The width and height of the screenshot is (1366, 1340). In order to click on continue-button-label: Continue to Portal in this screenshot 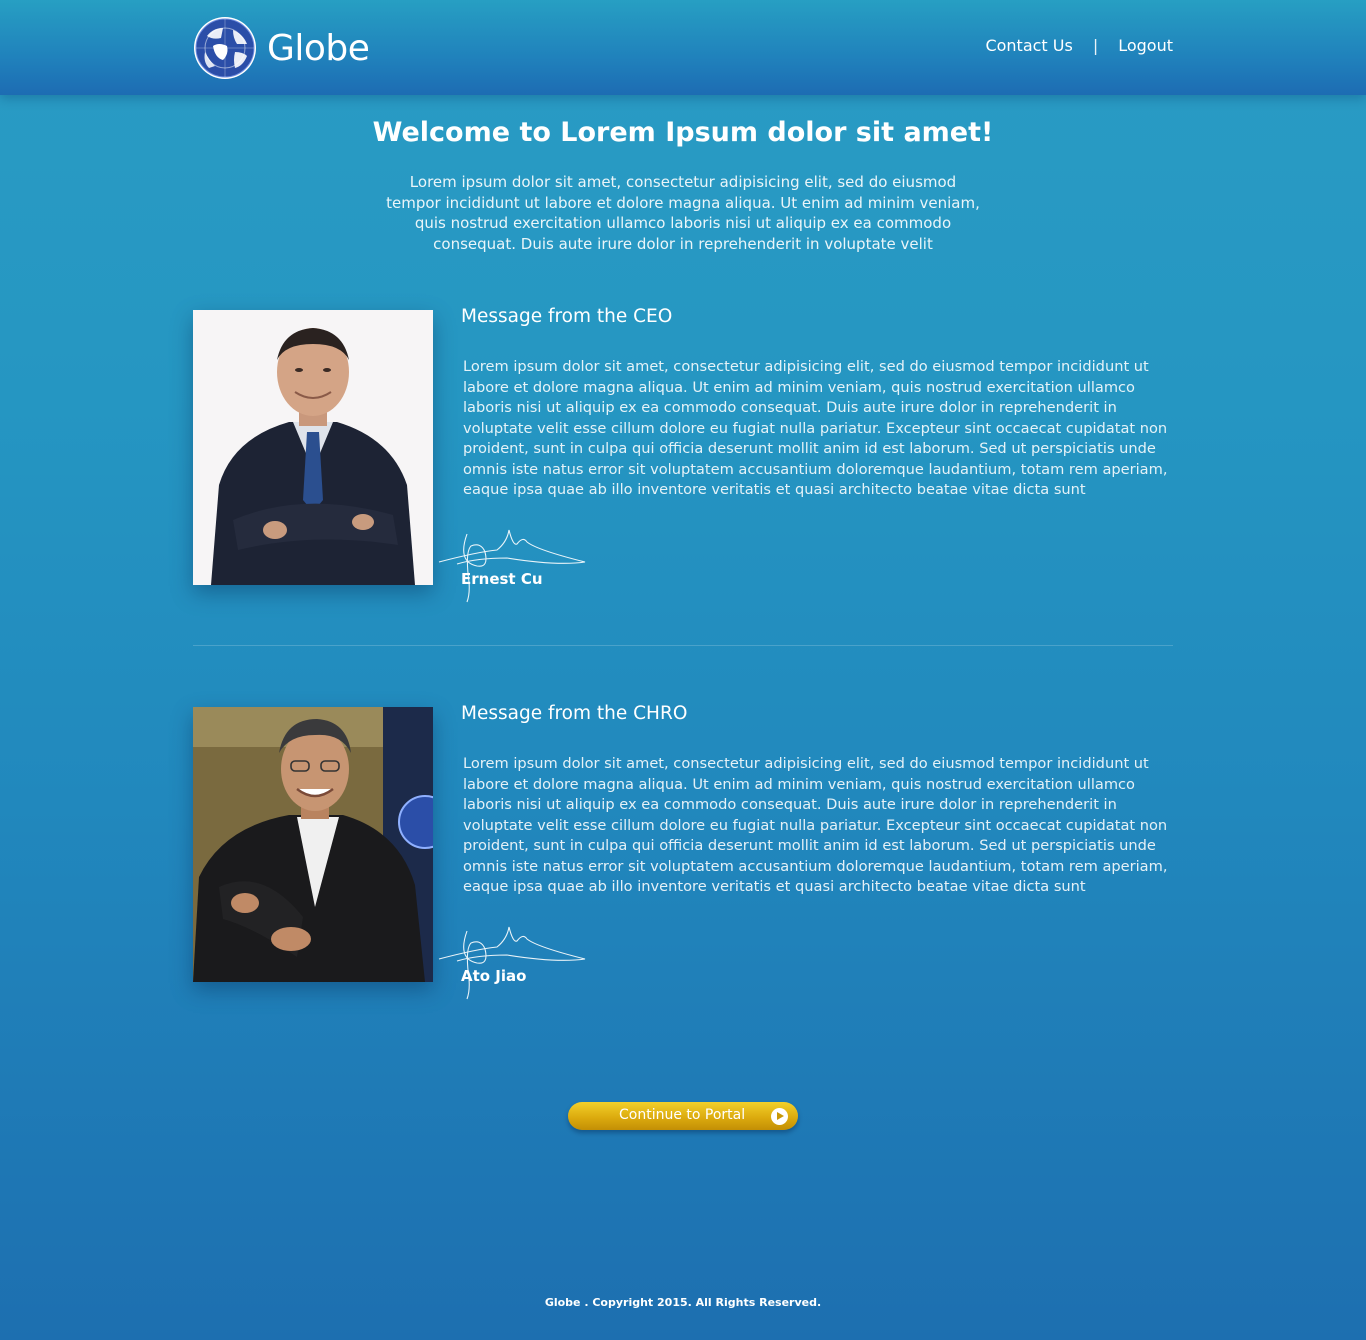, I will do `click(682, 1115)`.